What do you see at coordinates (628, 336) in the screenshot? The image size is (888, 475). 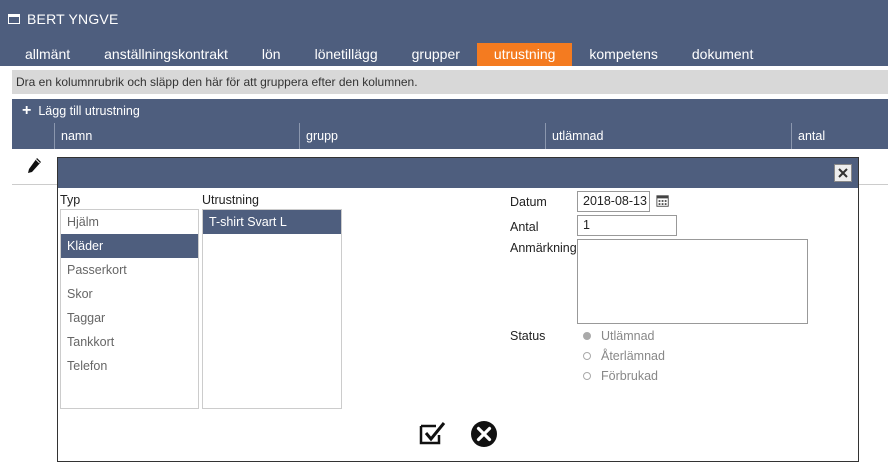 I see `status-option-label: Utlämnad` at bounding box center [628, 336].